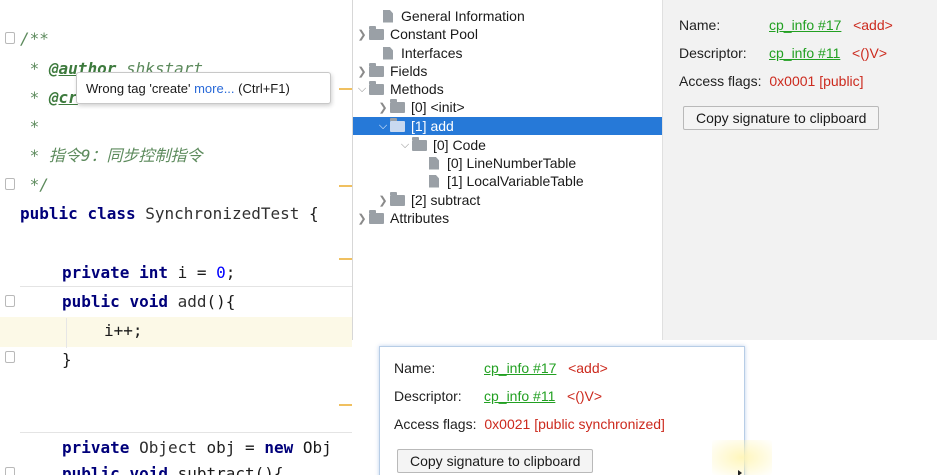 This screenshot has height=475, width=937. I want to click on popup-descriptor-cp-link: cp_info #11, so click(519, 396).